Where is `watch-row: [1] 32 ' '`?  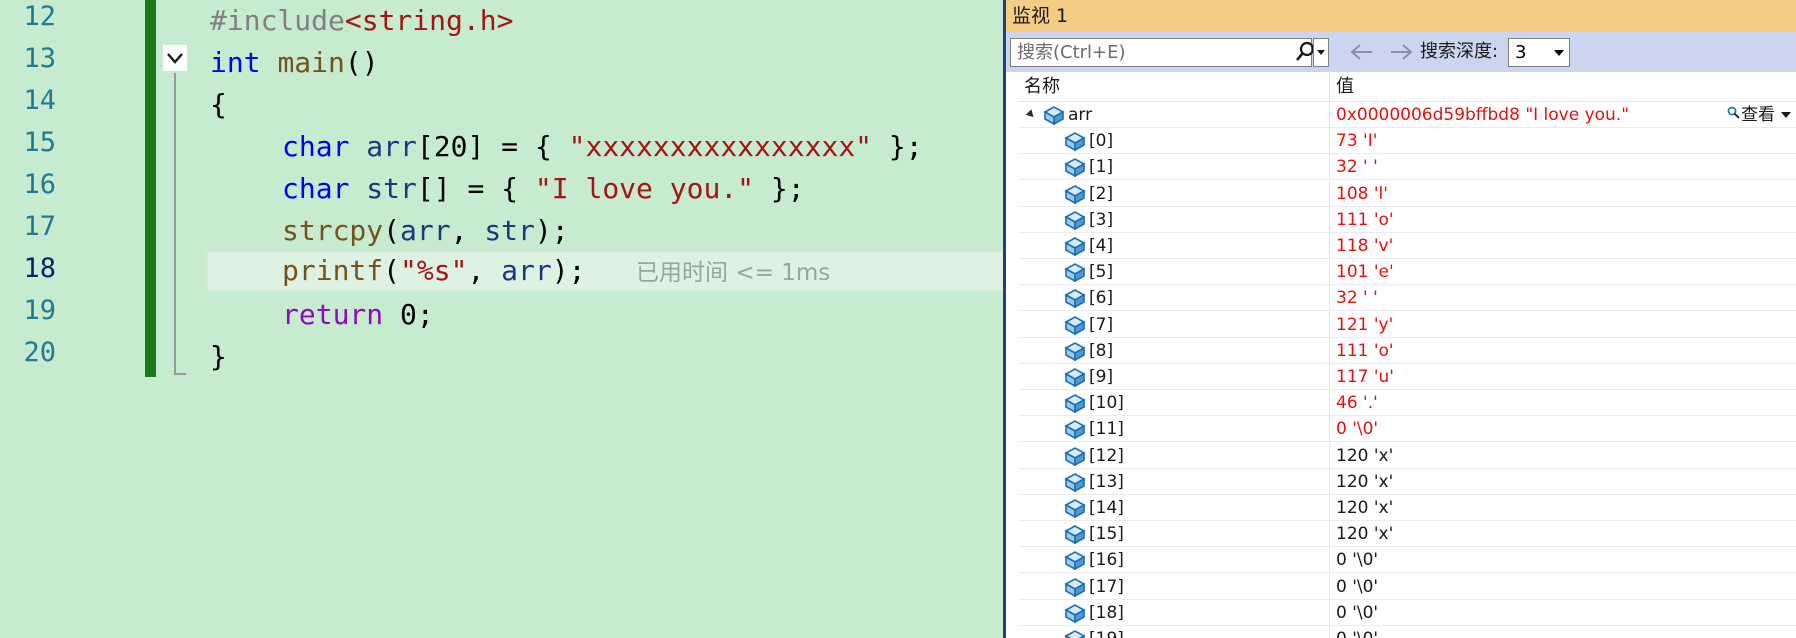 watch-row: [1] 32 ' ' is located at coordinates (1407, 167).